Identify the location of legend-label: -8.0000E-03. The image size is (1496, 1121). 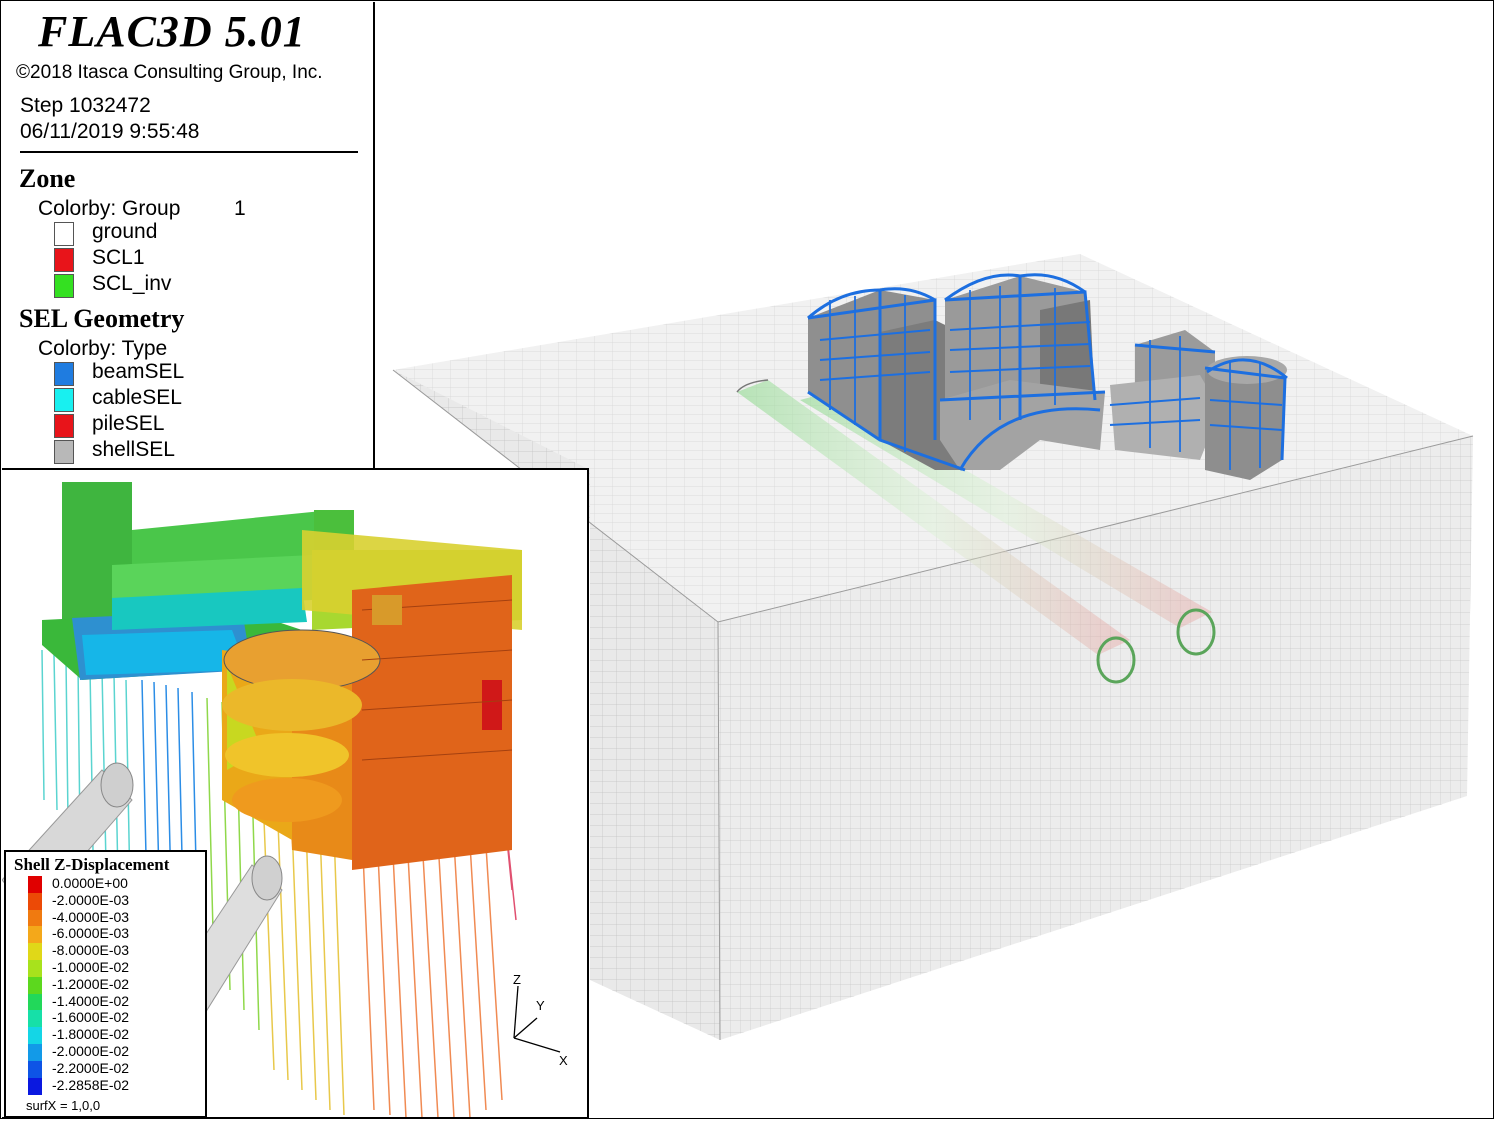
(91, 950).